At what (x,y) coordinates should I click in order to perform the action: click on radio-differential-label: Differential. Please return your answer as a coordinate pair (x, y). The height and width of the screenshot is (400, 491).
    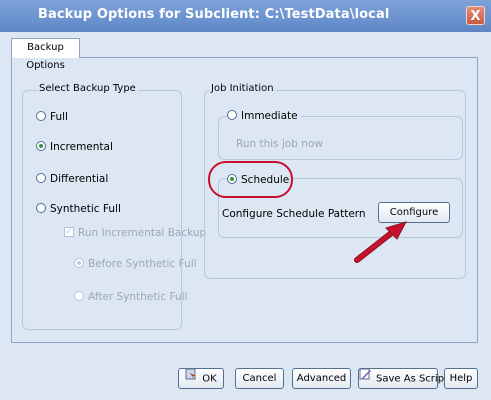
    Looking at the image, I should click on (79, 179).